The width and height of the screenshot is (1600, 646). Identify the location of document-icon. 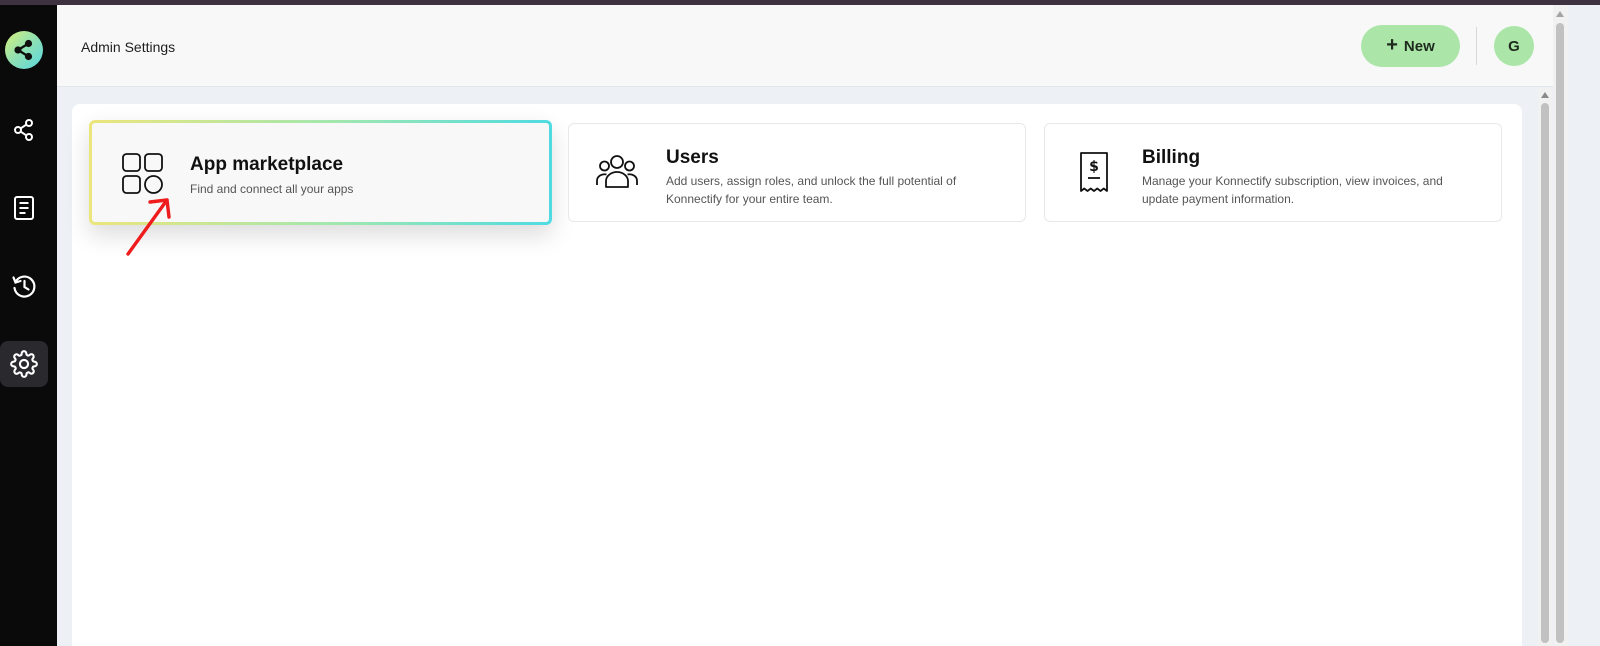
(24, 208).